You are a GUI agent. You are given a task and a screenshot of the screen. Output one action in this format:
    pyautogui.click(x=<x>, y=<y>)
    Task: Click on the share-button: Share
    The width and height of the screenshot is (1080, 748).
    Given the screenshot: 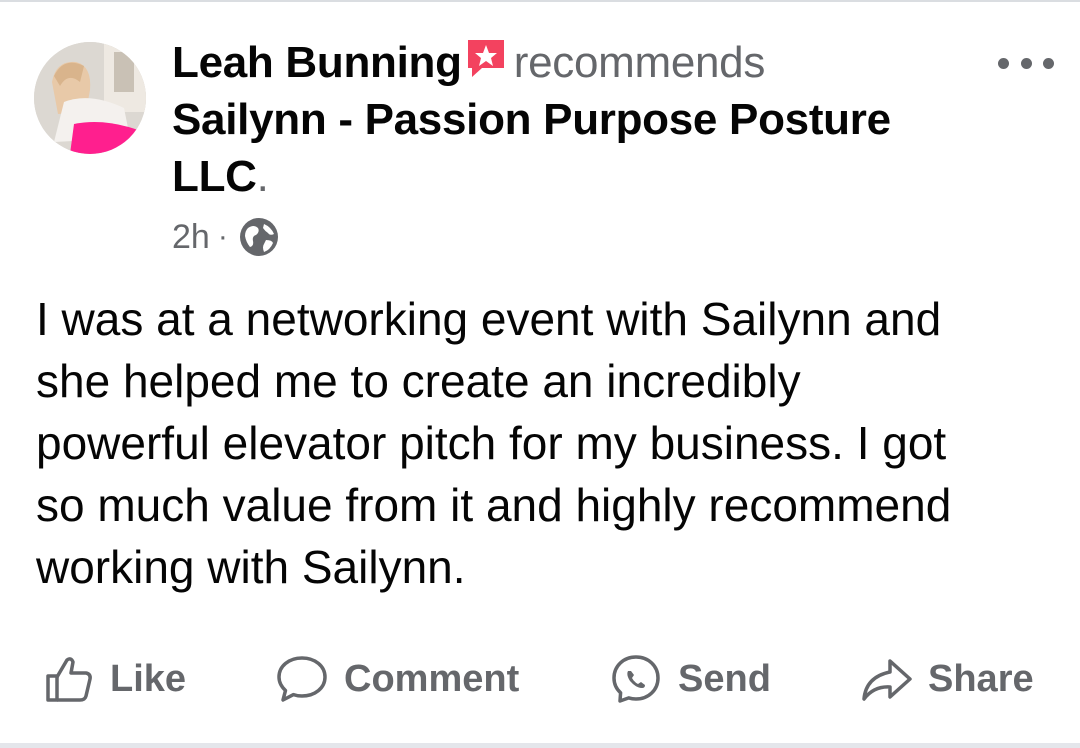 What is the action you would take?
    pyautogui.click(x=946, y=679)
    